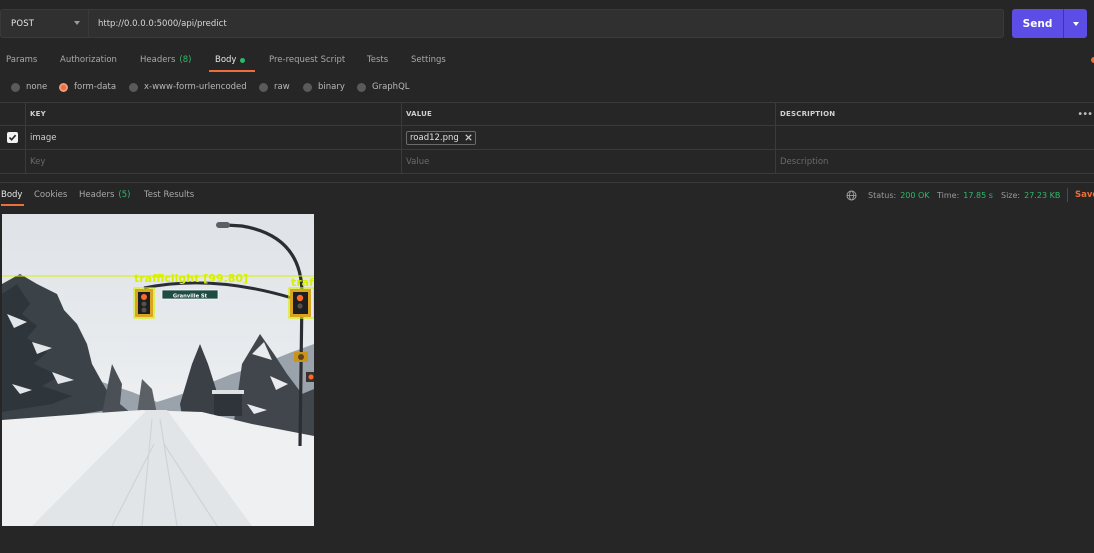  Describe the element at coordinates (243, 60) in the screenshot. I see `body-indicator-dot` at that location.